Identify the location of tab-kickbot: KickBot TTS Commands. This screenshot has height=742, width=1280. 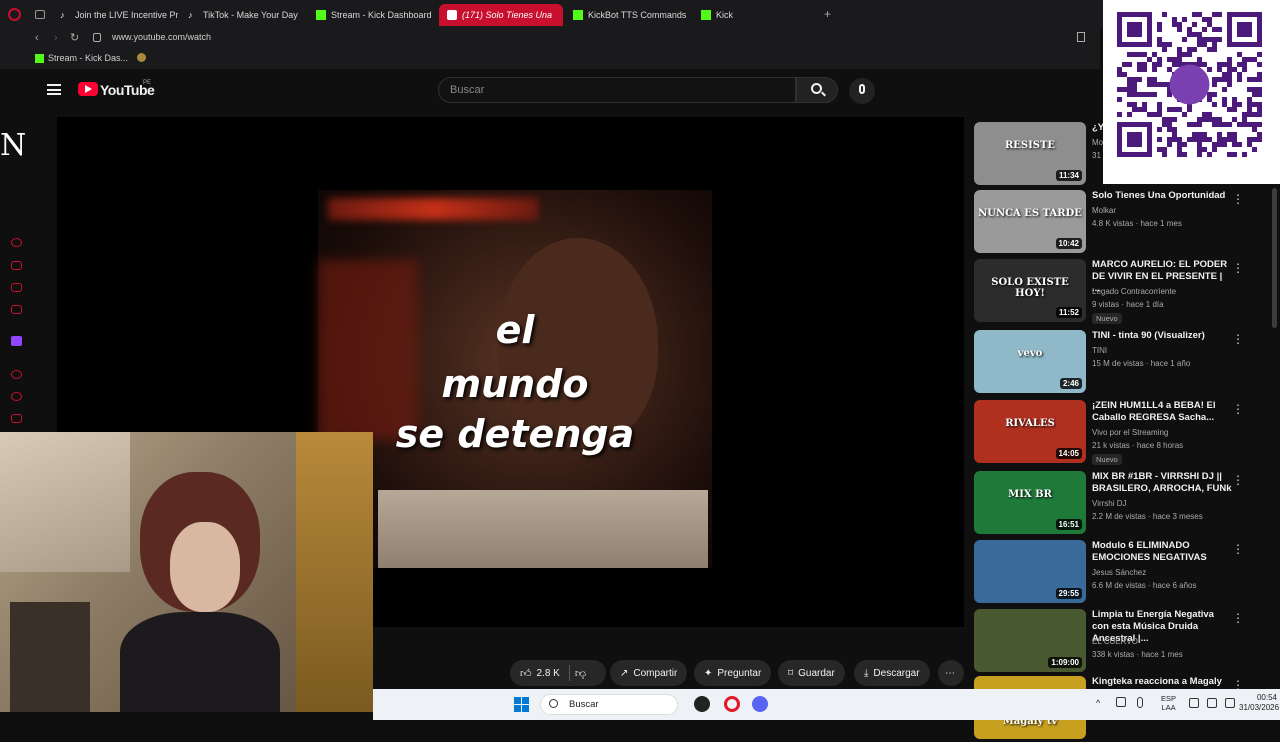
(628, 15).